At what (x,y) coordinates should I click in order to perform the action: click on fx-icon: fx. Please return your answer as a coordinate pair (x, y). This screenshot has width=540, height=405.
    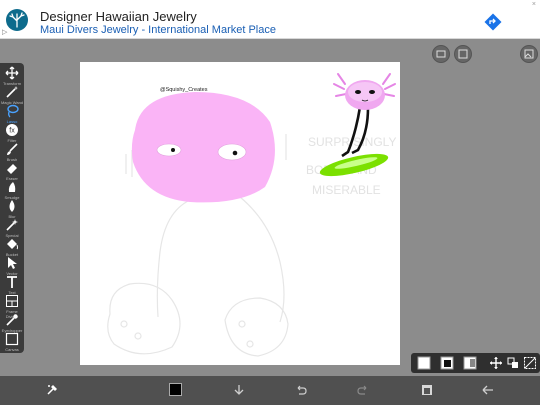
    Looking at the image, I should click on (12, 130).